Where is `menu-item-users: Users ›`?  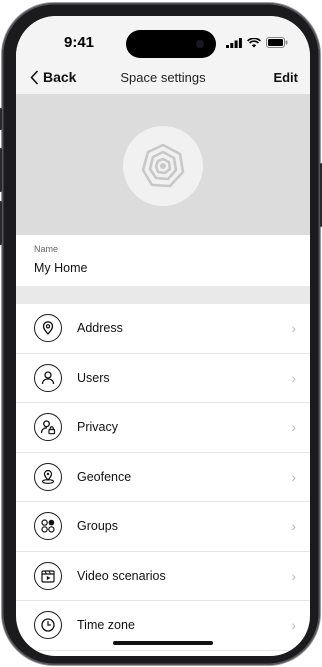
menu-item-users: Users › is located at coordinates (163, 378).